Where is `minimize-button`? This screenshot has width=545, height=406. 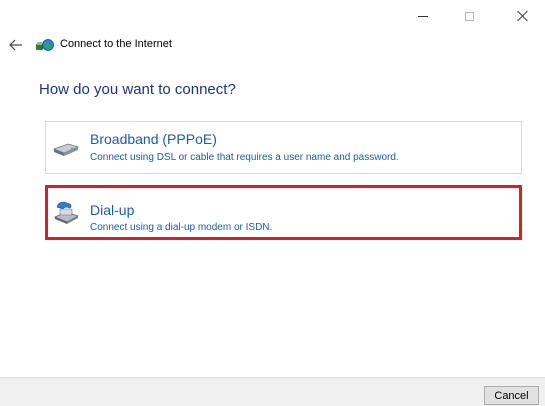 minimize-button is located at coordinates (423, 16).